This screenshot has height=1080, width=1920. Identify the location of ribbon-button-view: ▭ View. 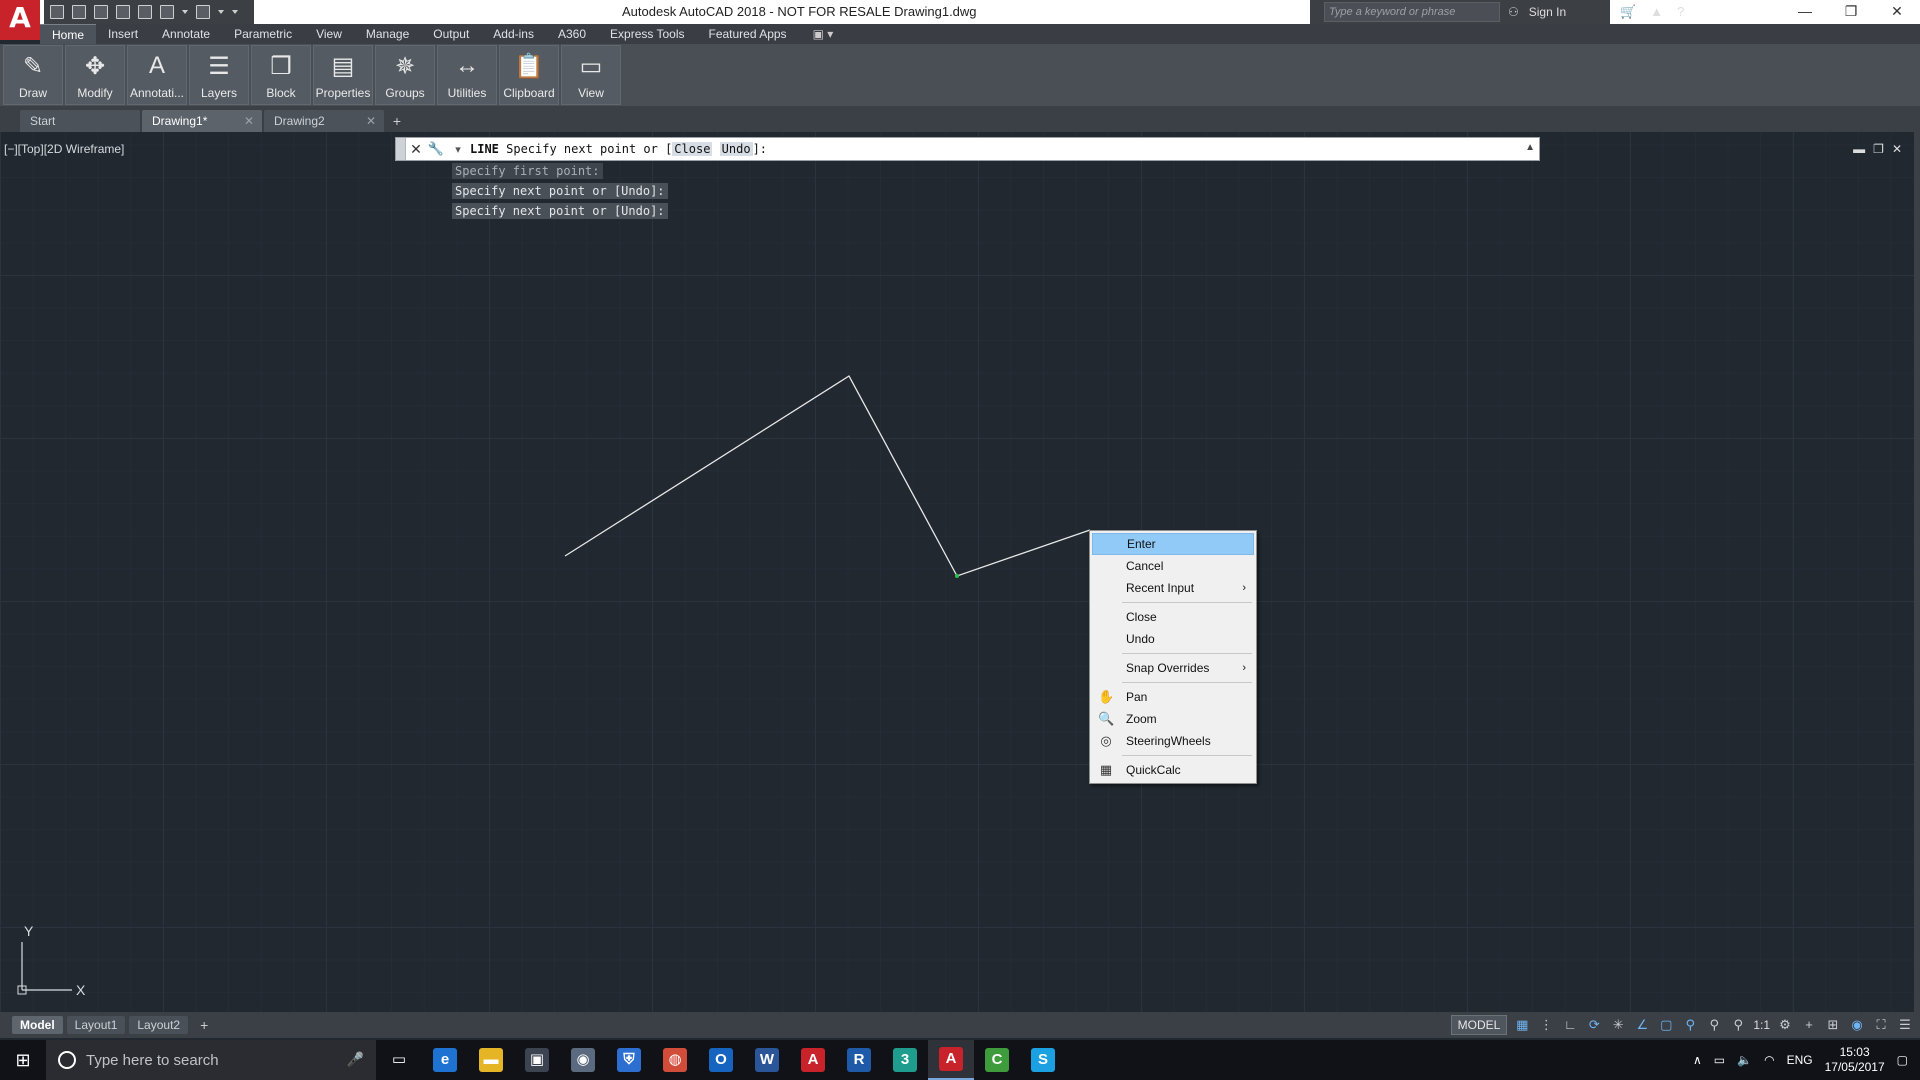
(591, 75).